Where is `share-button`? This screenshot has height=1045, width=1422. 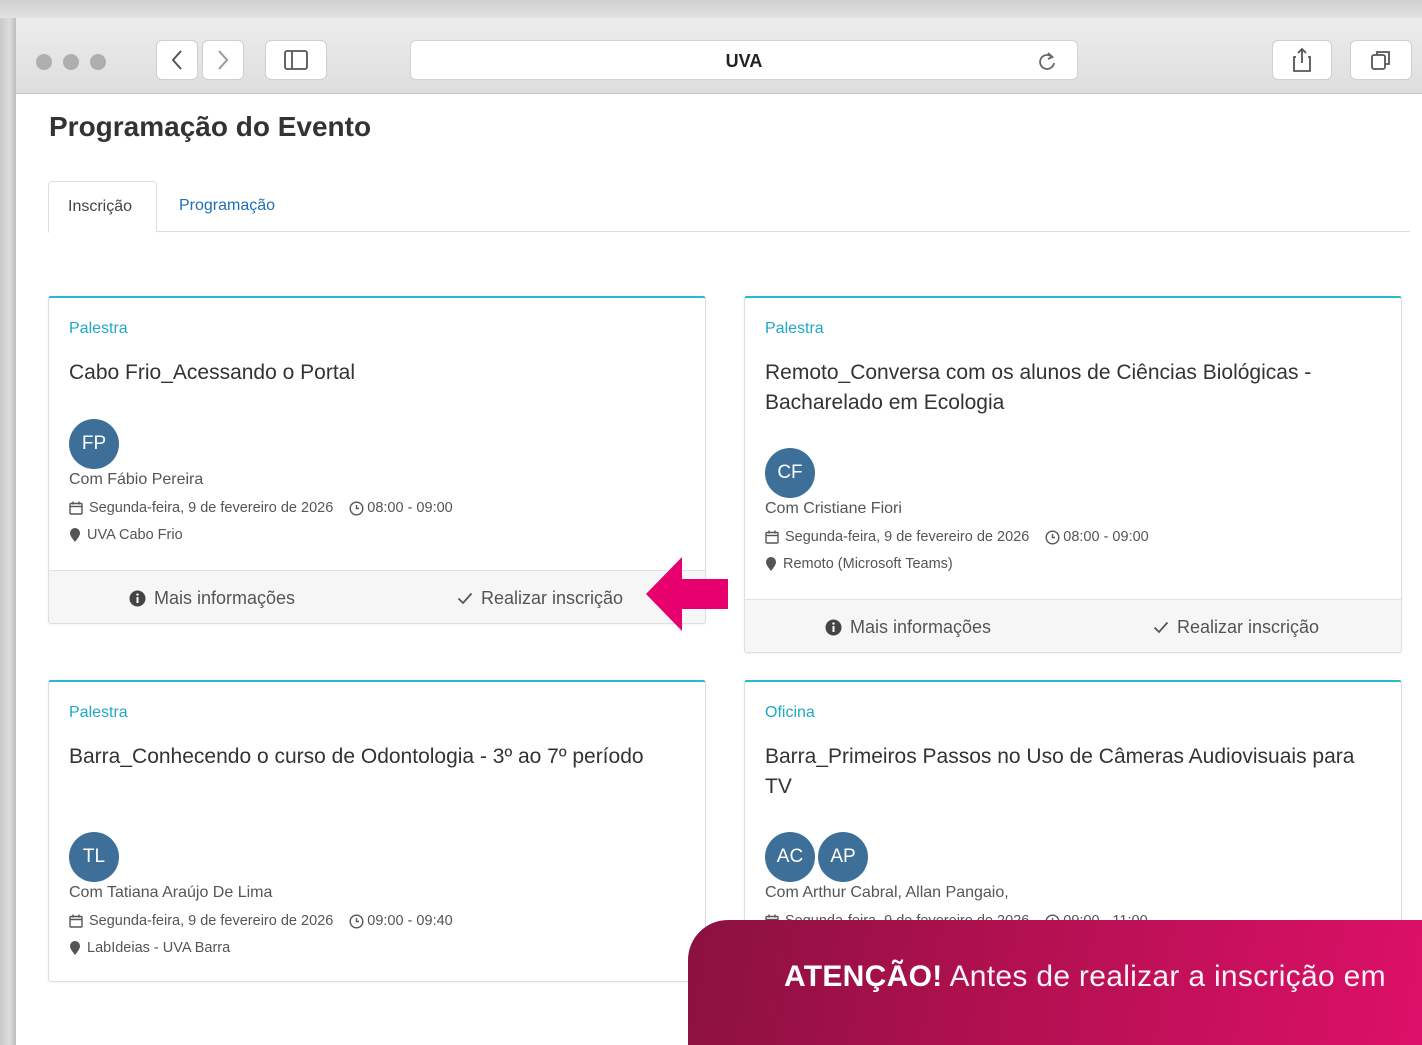 share-button is located at coordinates (1302, 60).